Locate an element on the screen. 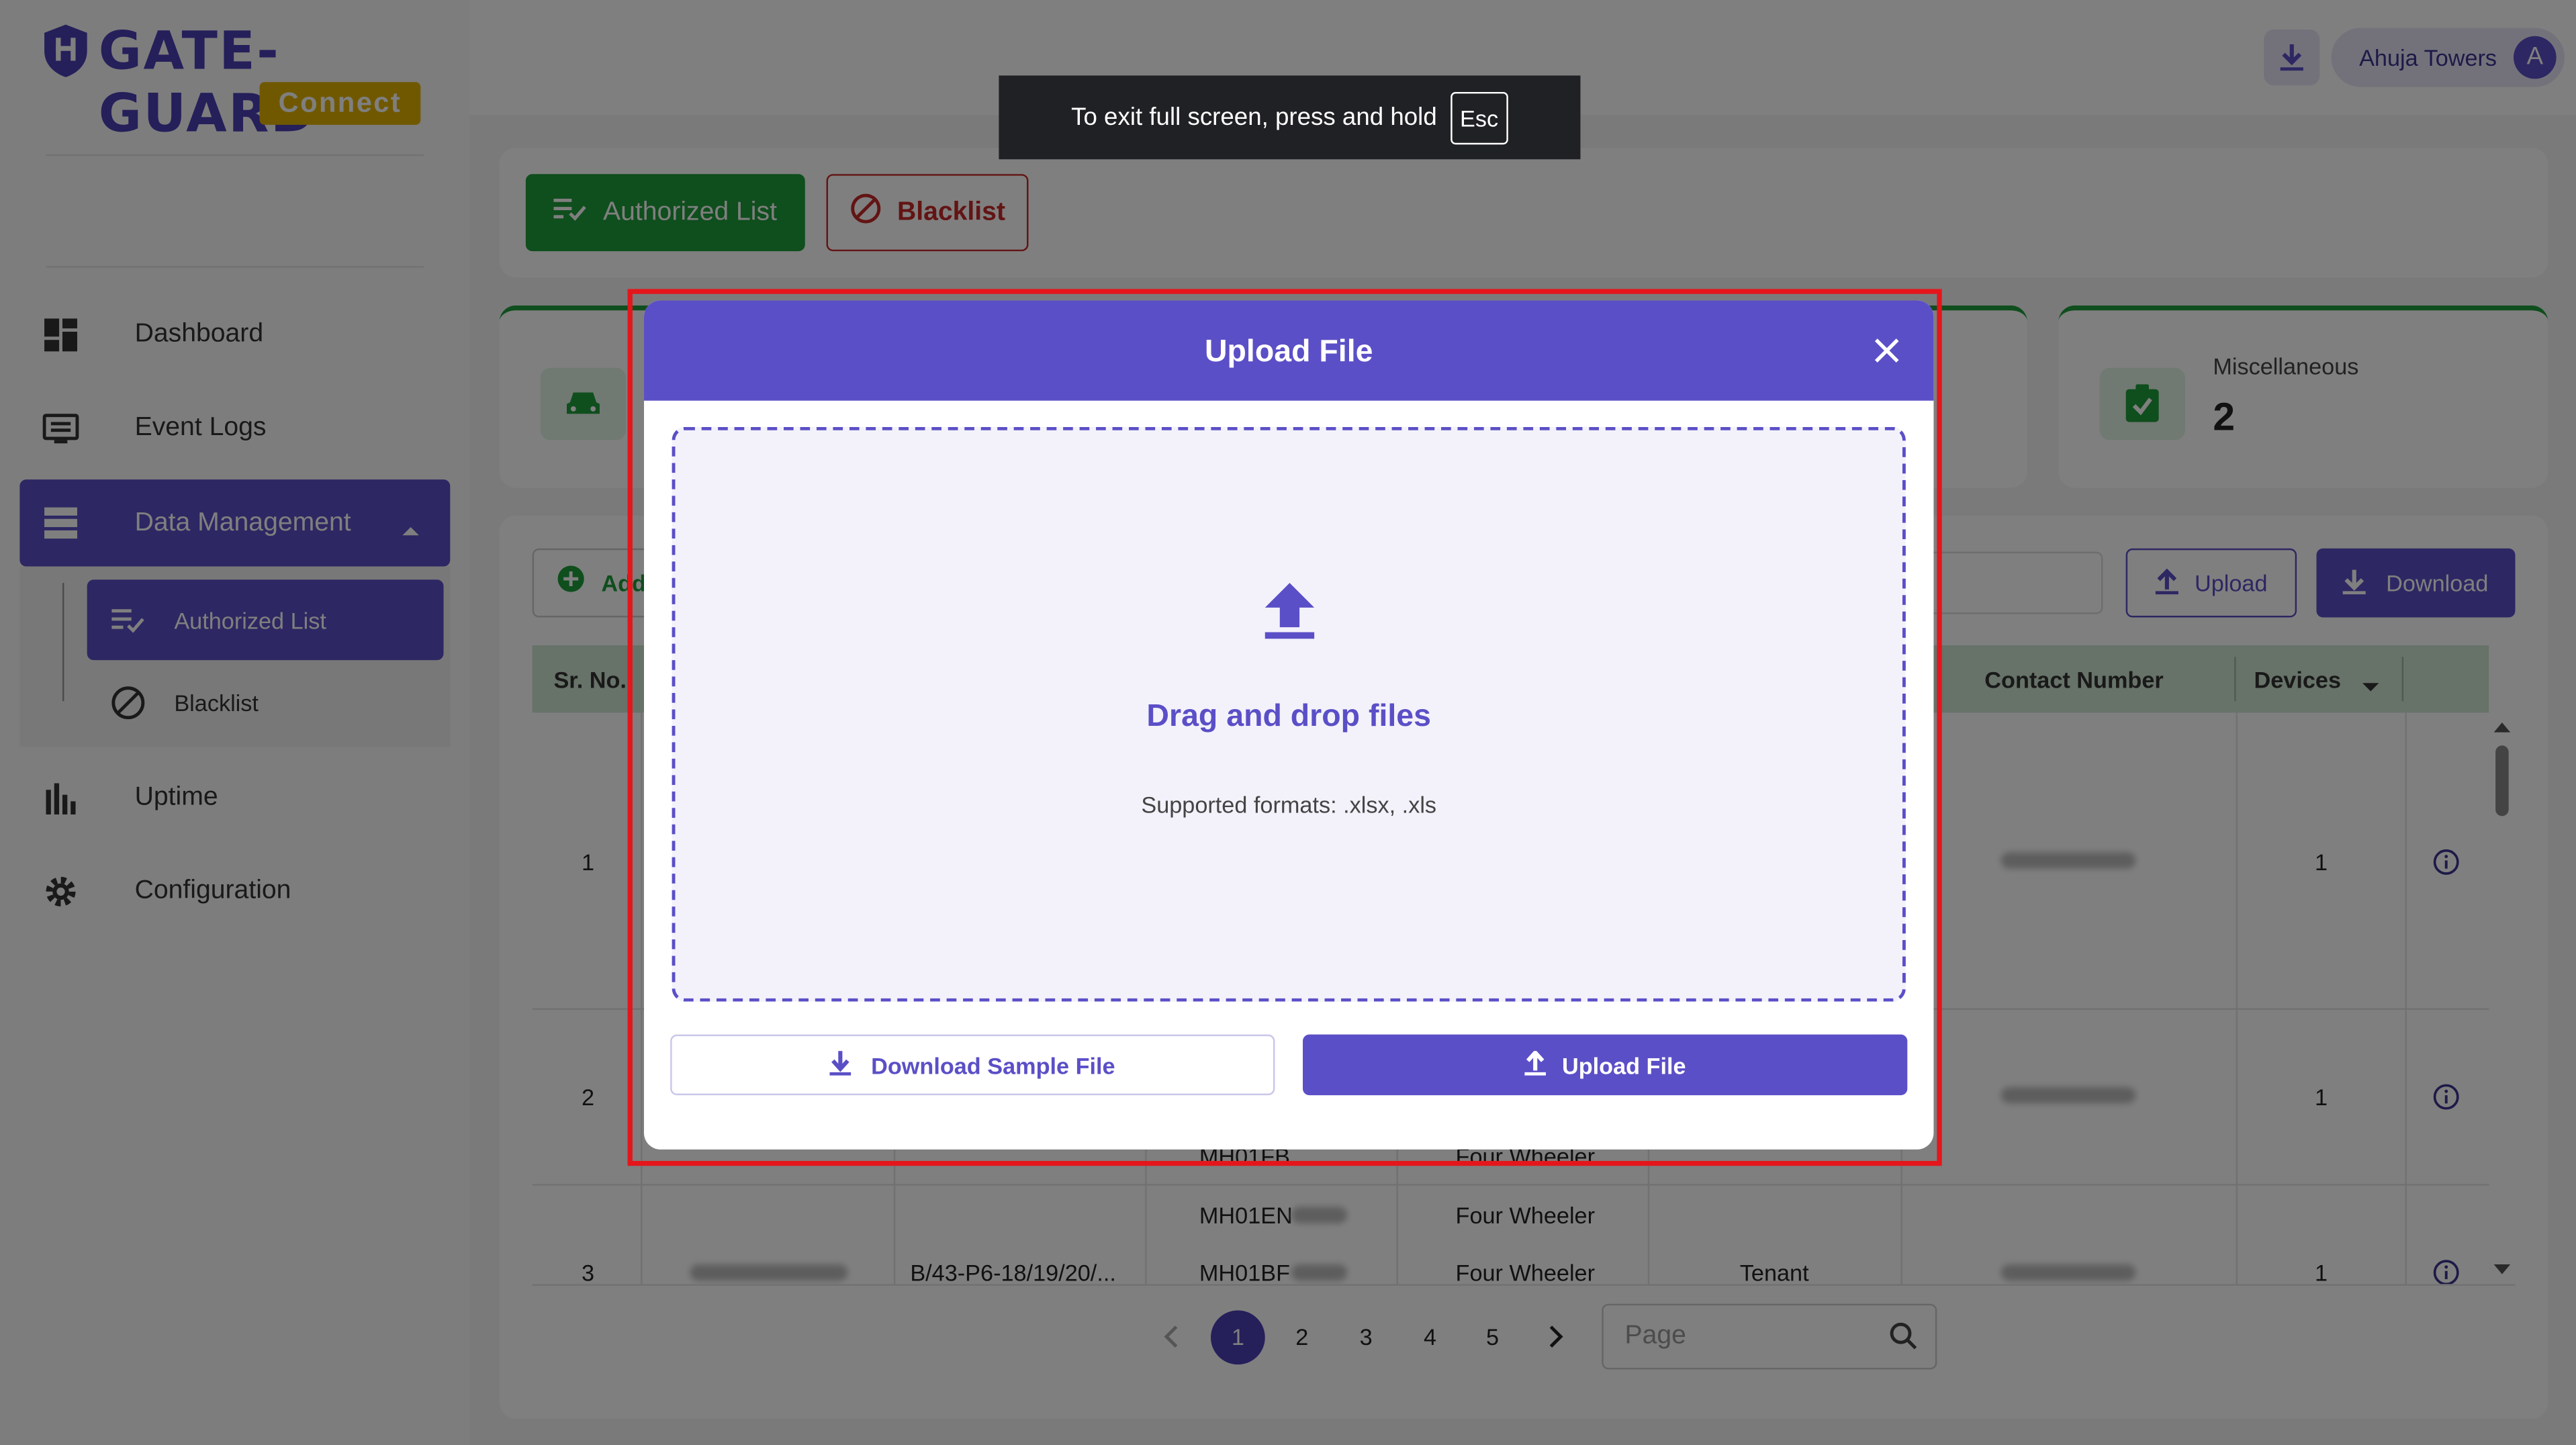  toast-text: To exit full screen, press and hold is located at coordinates (1254, 117).